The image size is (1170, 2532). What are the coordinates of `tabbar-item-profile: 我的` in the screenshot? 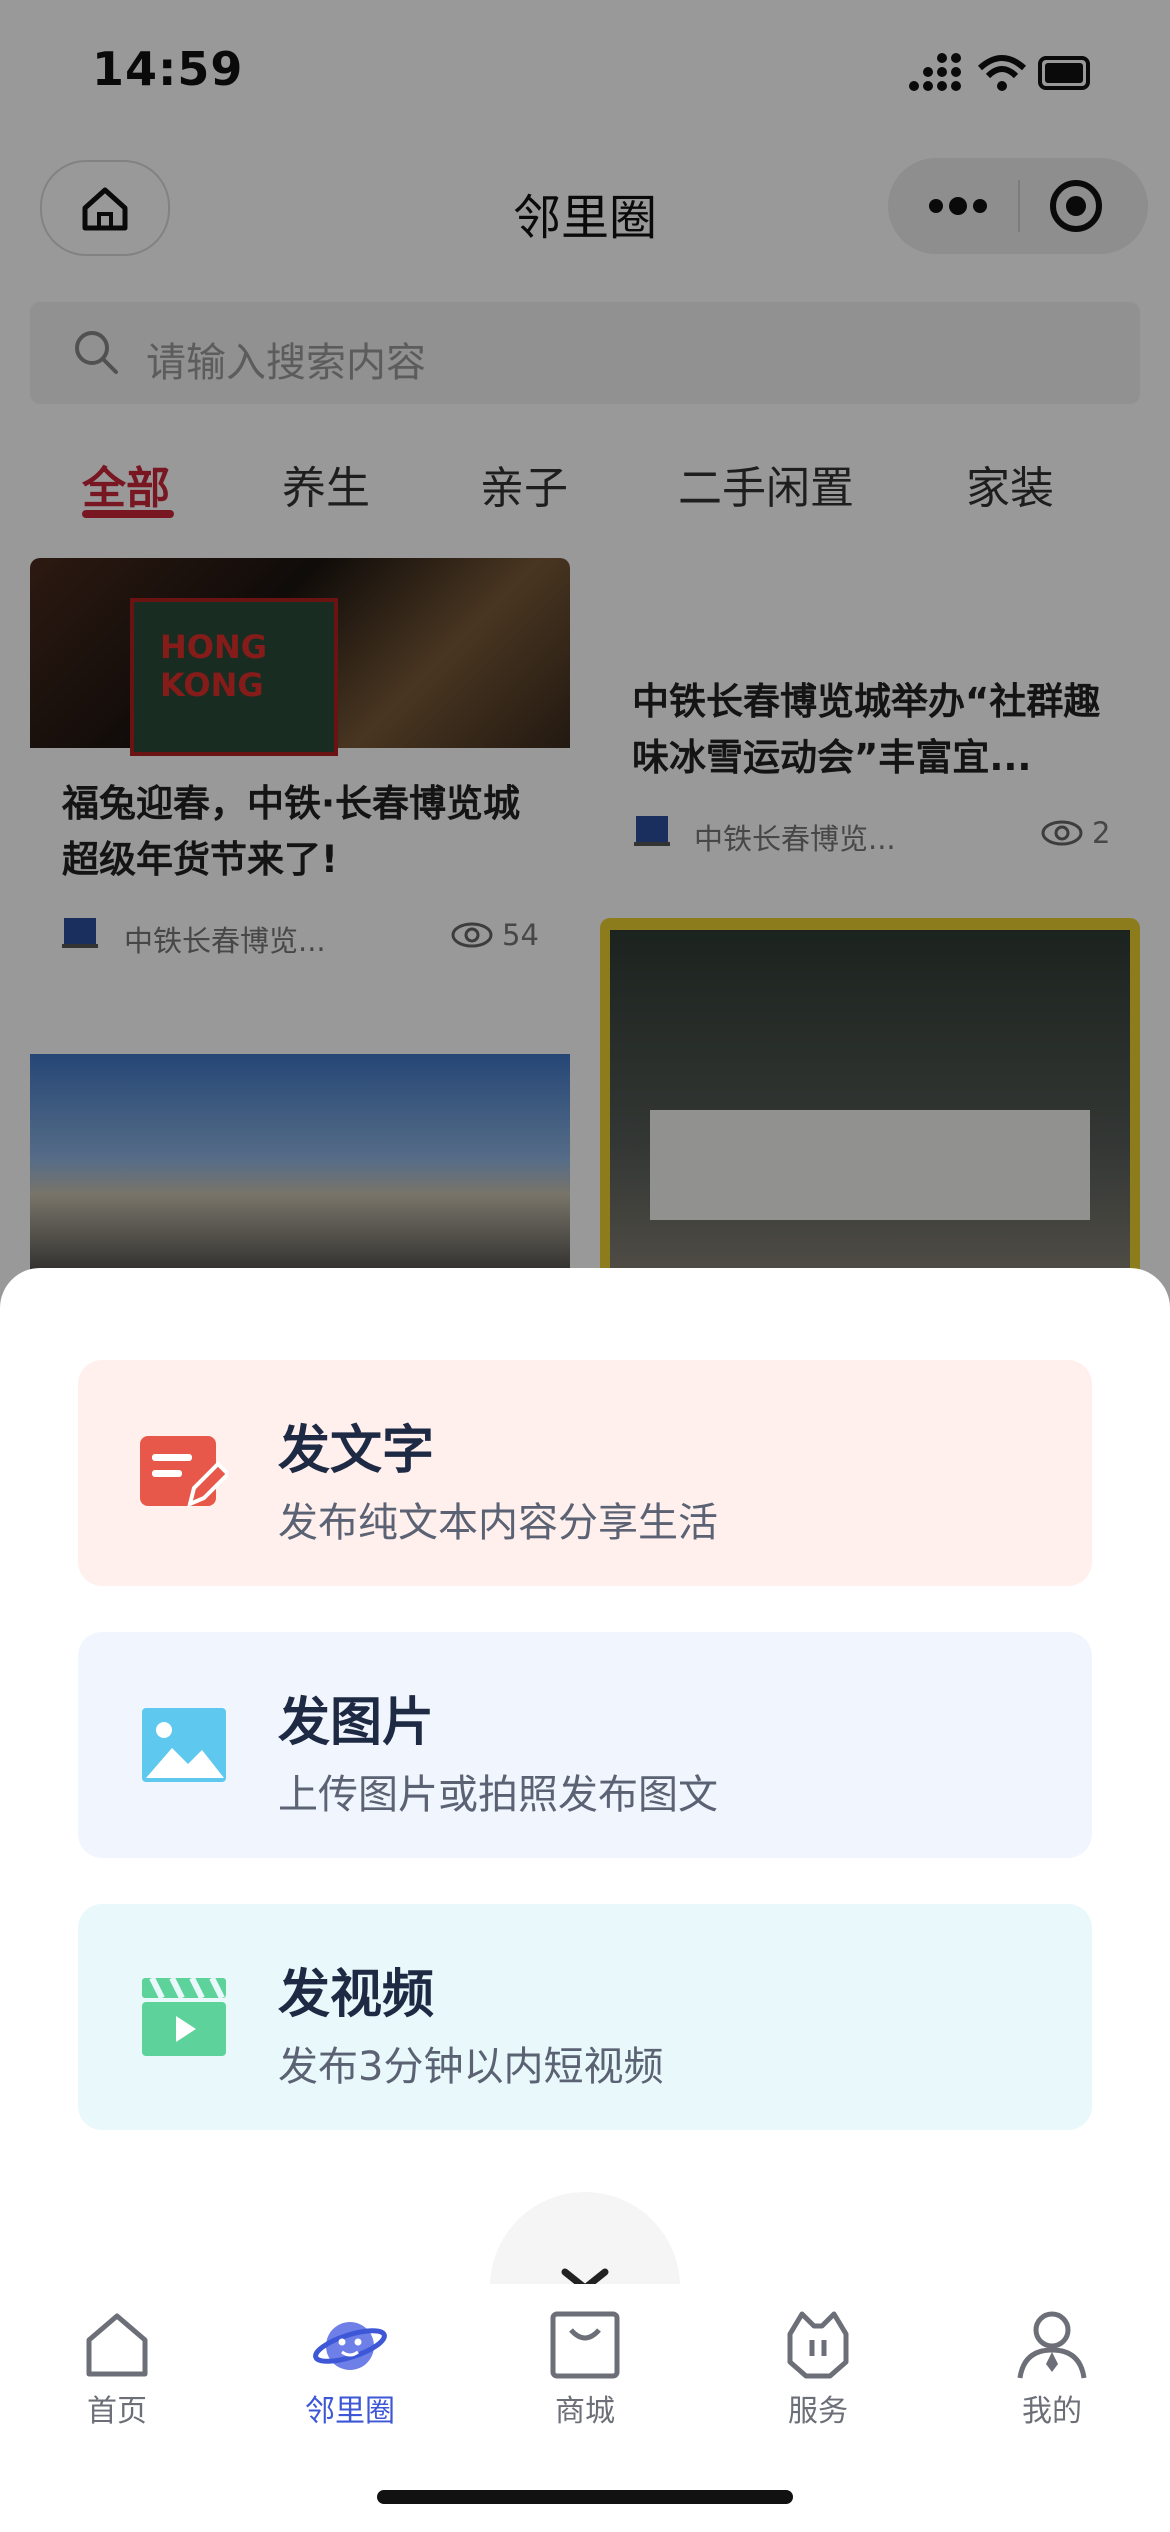 It's located at (1052, 2368).